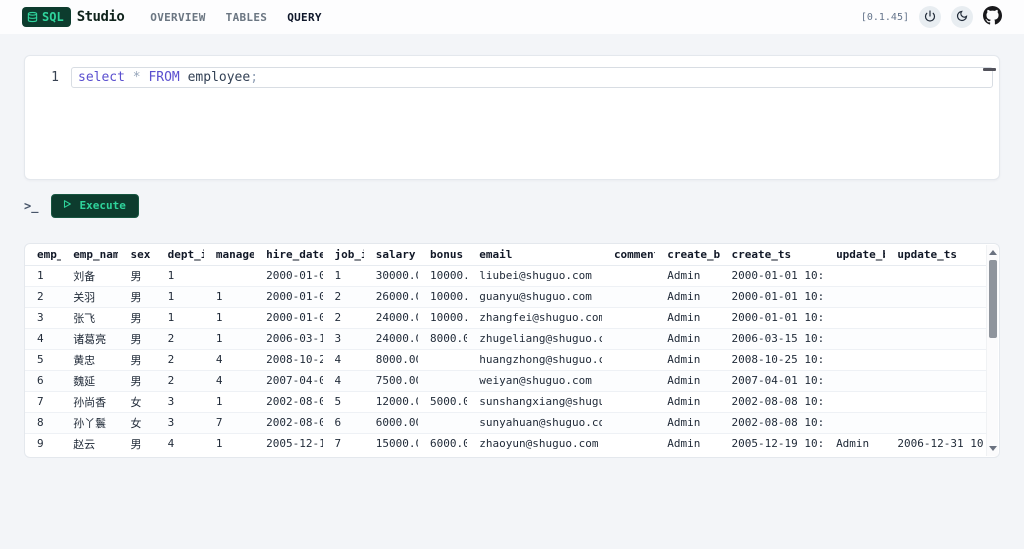 Image resolution: width=1024 pixels, height=549 pixels. I want to click on play-icon, so click(67, 205).